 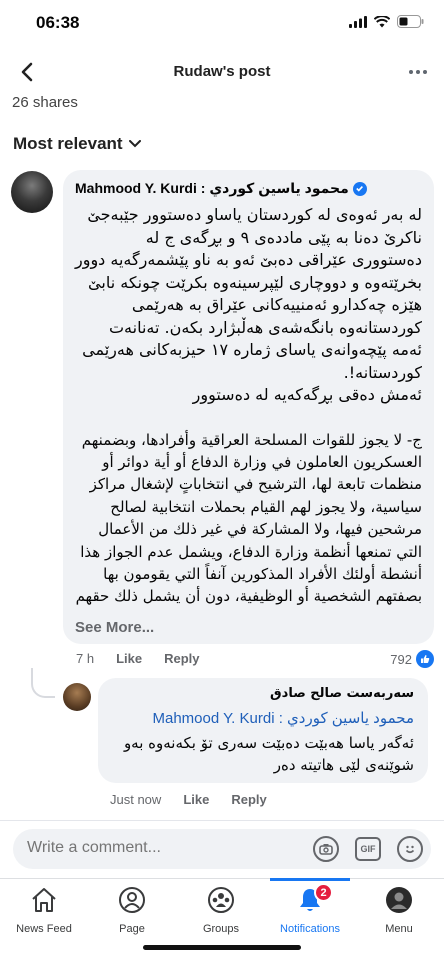 I want to click on reply-actions: Just now Like Reply, so click(x=188, y=799).